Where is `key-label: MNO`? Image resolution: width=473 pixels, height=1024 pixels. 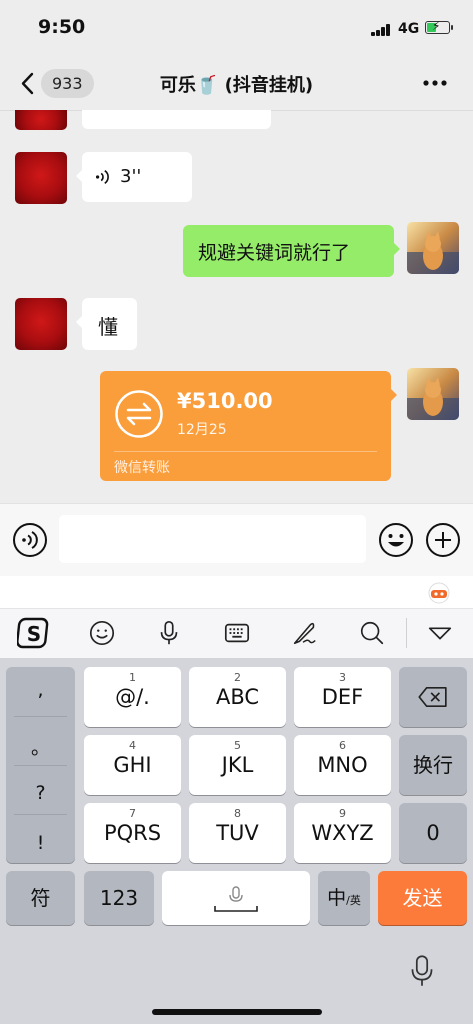 key-label: MNO is located at coordinates (342, 765).